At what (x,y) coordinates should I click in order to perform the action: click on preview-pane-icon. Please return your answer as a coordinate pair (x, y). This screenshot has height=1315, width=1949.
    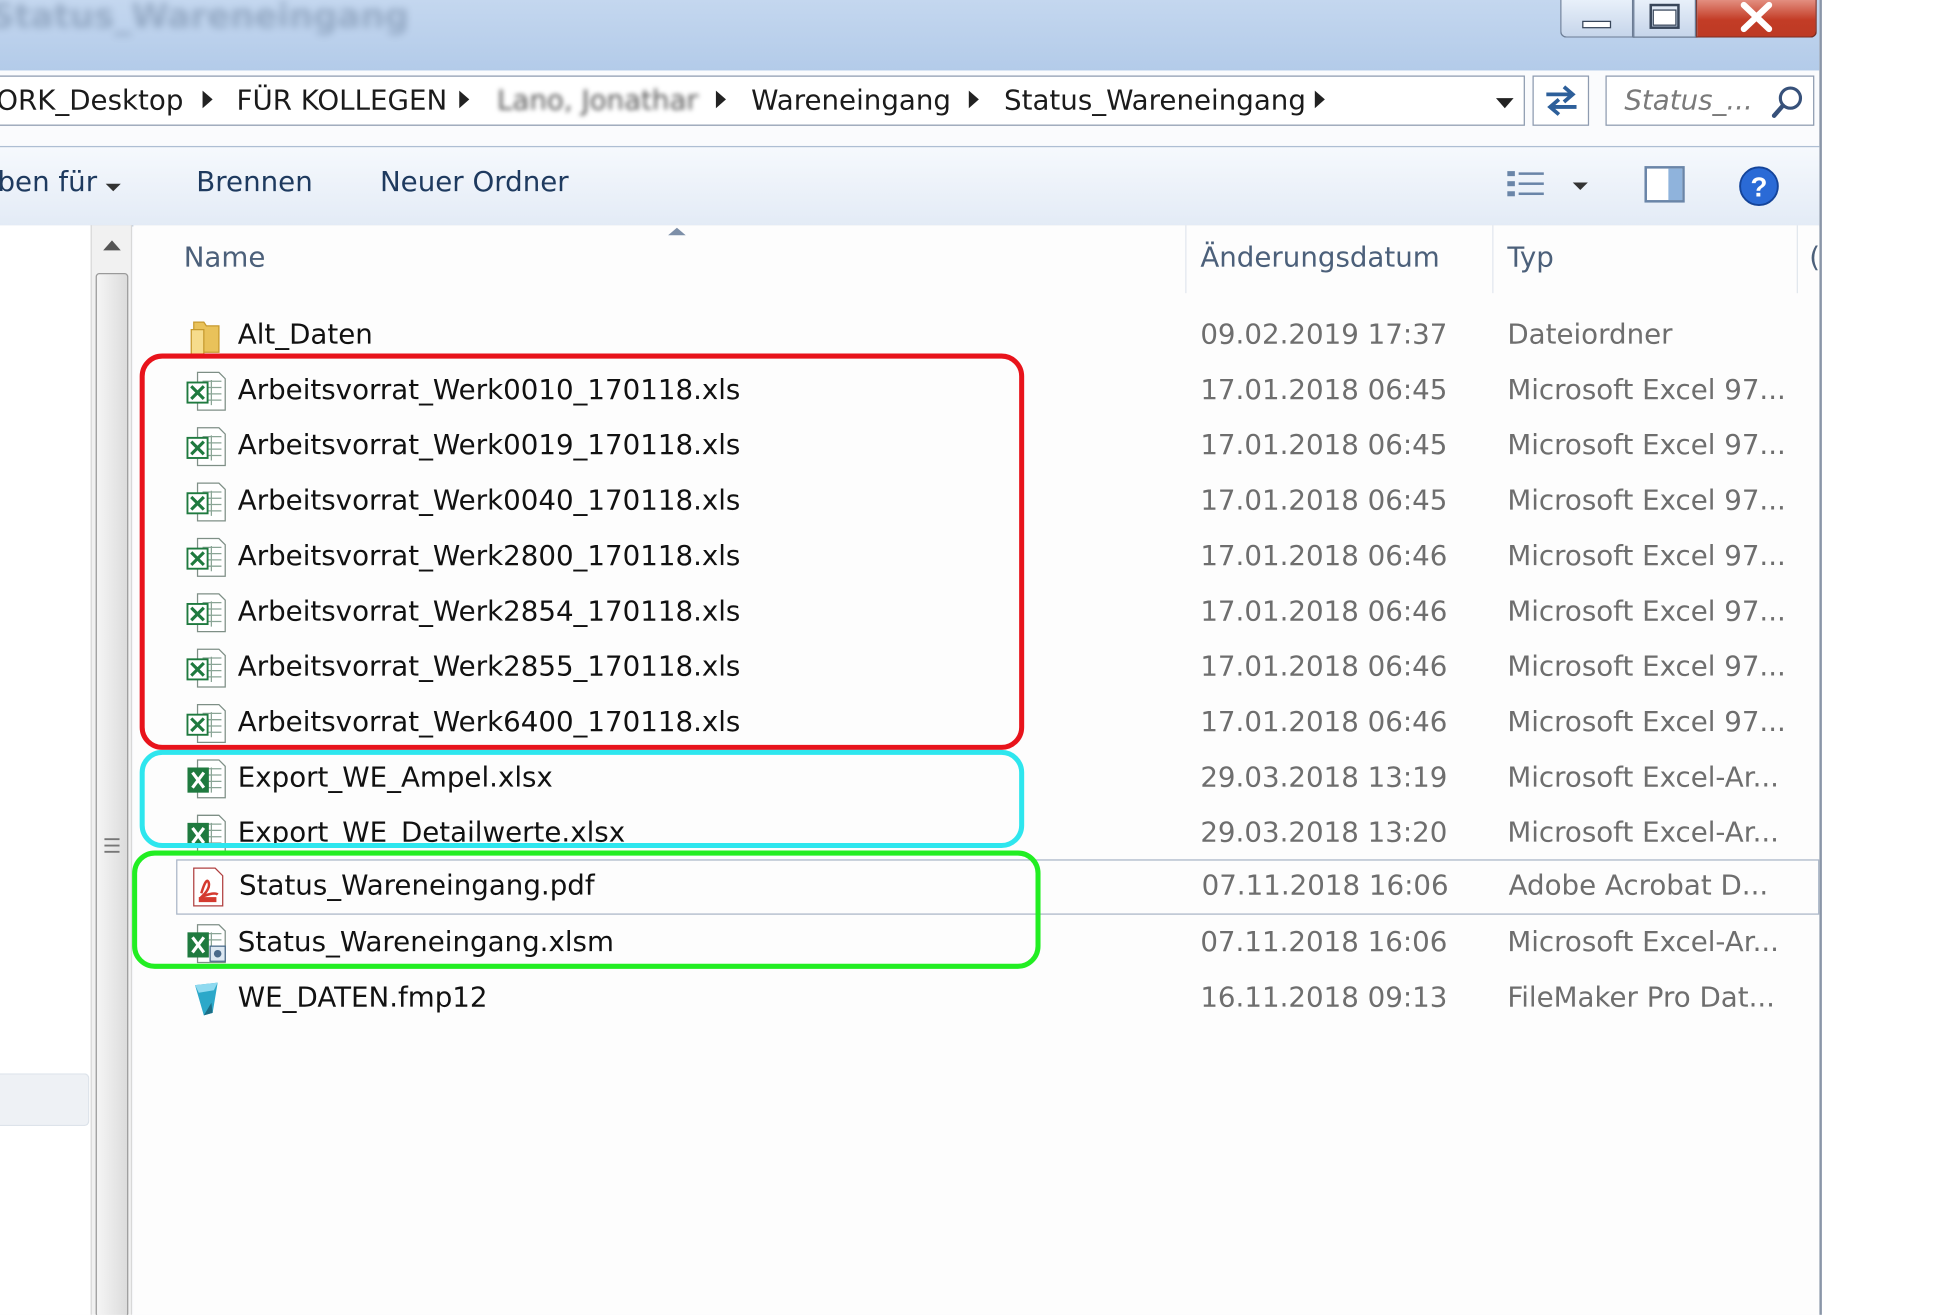
    Looking at the image, I should click on (1664, 185).